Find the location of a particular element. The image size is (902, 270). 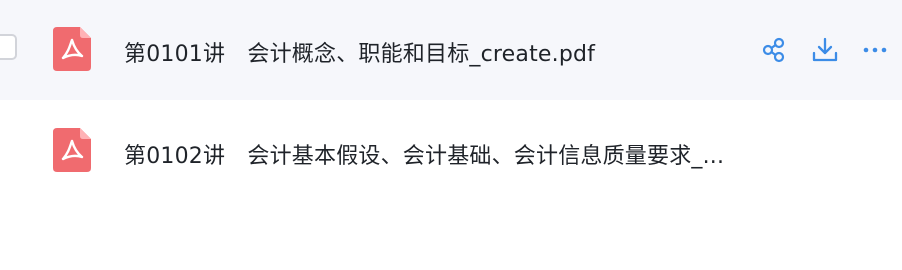

row-checkbox is located at coordinates (8, 47).